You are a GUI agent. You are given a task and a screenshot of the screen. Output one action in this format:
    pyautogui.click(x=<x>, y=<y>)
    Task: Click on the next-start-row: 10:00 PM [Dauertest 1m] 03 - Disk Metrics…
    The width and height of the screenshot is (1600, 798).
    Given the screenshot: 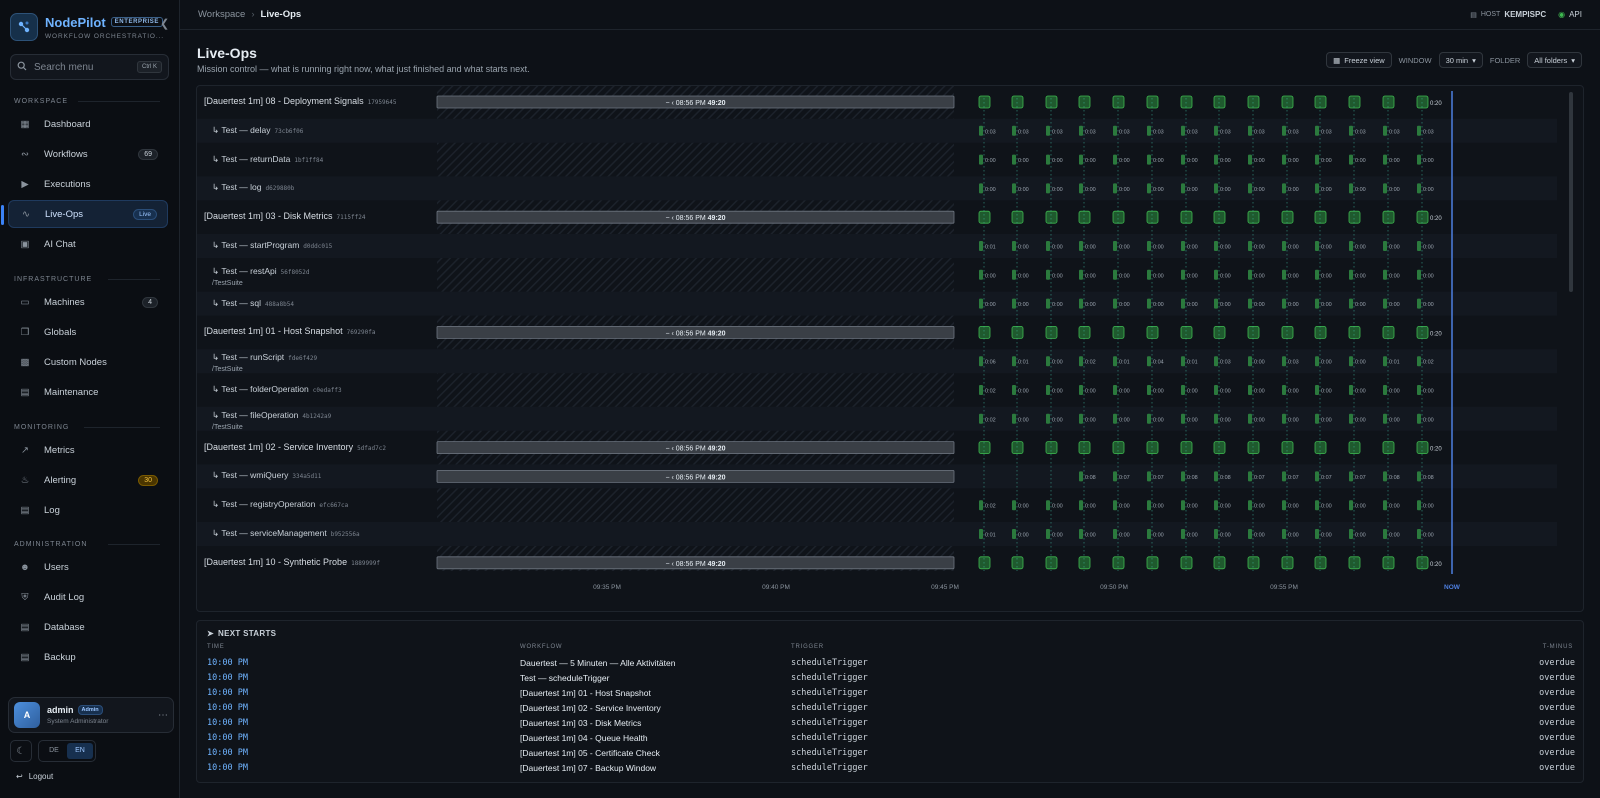 What is the action you would take?
    pyautogui.click(x=891, y=725)
    